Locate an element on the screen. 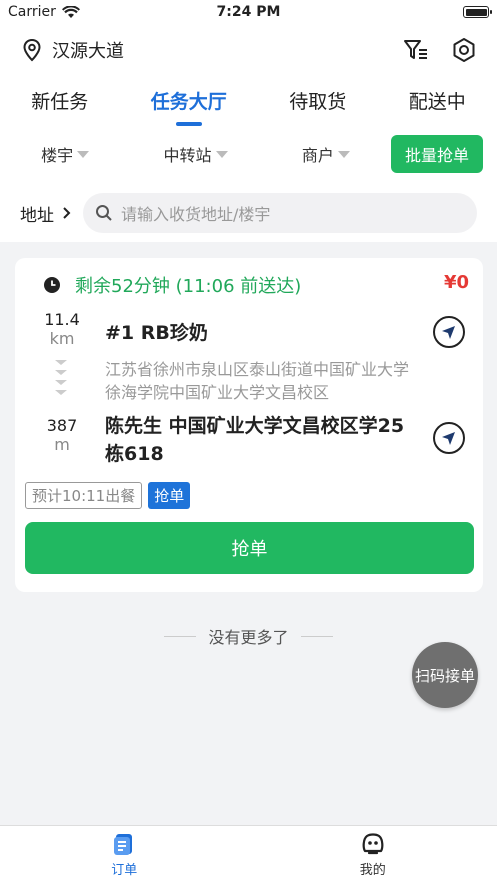 The height and width of the screenshot is (883, 497). scan-order-button: 扫码接单 is located at coordinates (445, 675).